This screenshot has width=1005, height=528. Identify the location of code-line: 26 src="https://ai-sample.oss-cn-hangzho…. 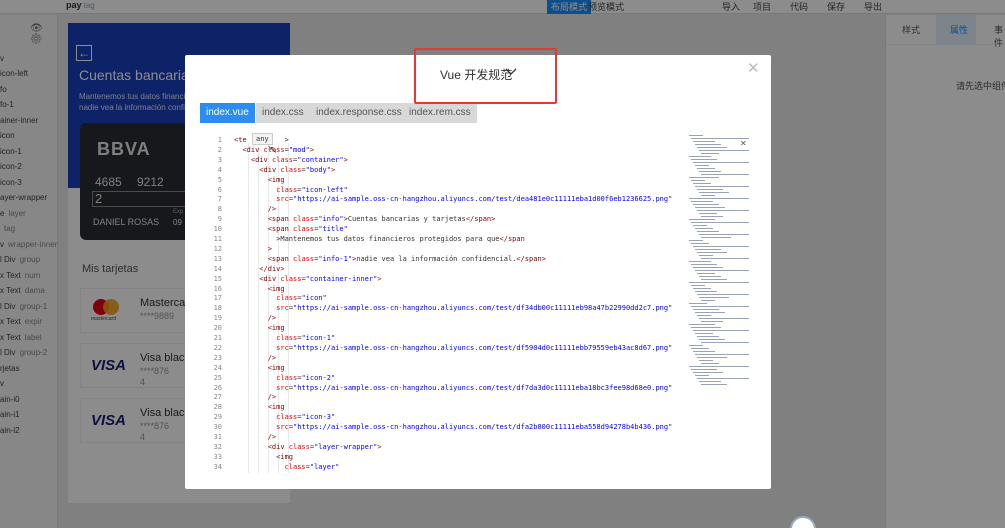
(436, 388).